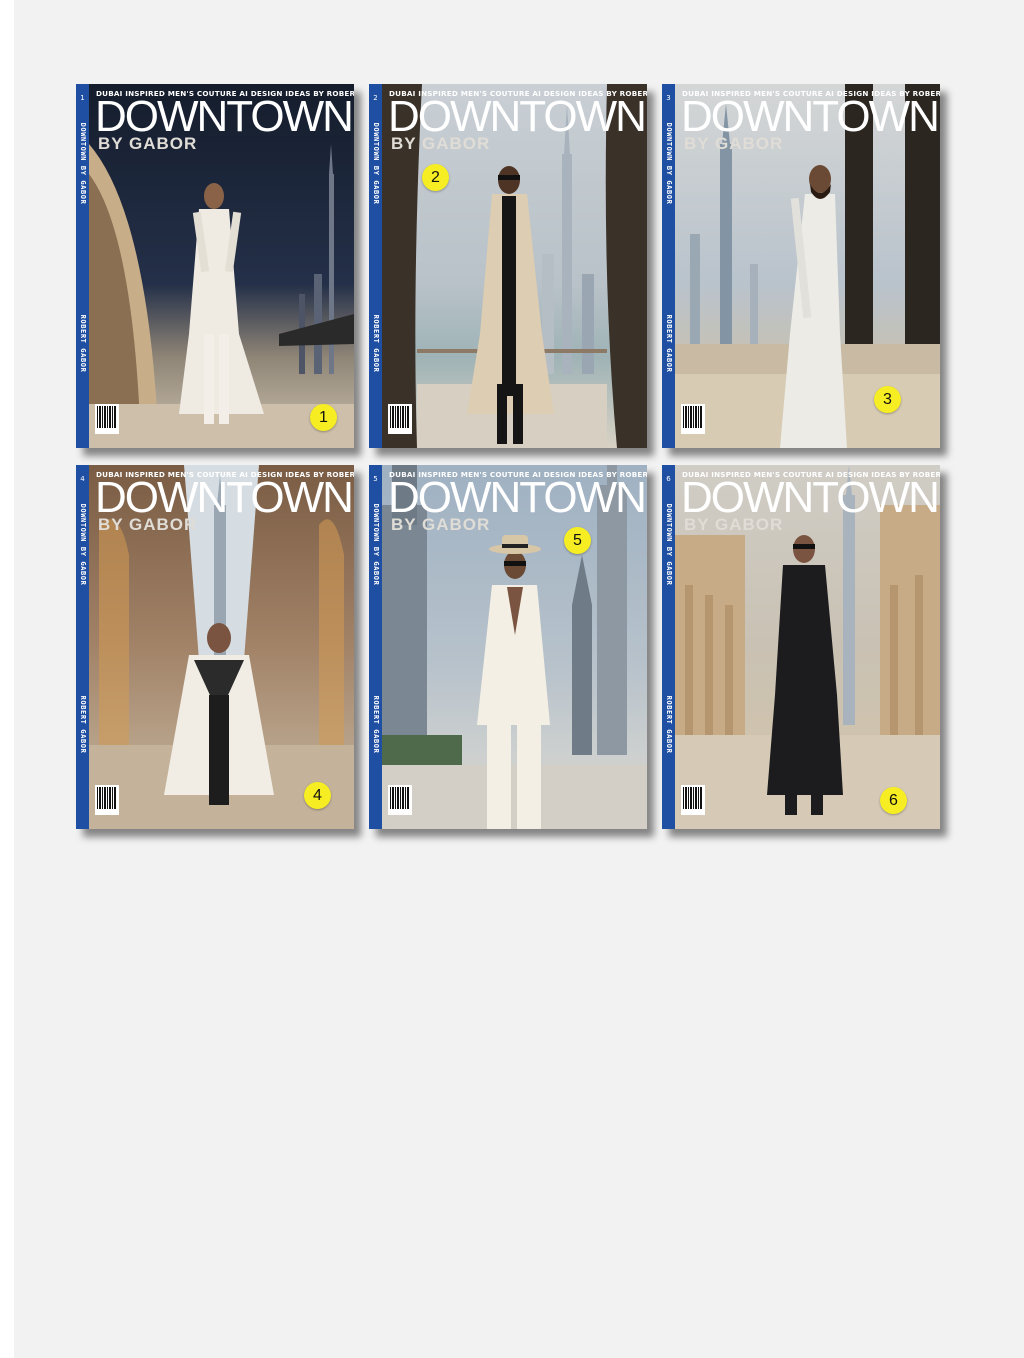 This screenshot has width=1024, height=1358. What do you see at coordinates (323, 417) in the screenshot?
I see `cover-number-badge: 1` at bounding box center [323, 417].